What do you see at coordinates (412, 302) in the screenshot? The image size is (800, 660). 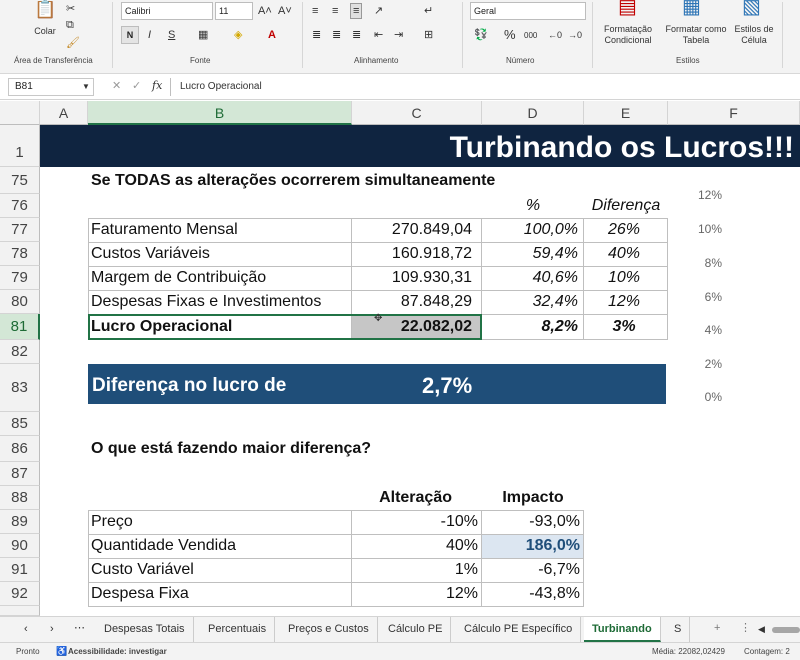 I see `table-row-value: 87.848,29` at bounding box center [412, 302].